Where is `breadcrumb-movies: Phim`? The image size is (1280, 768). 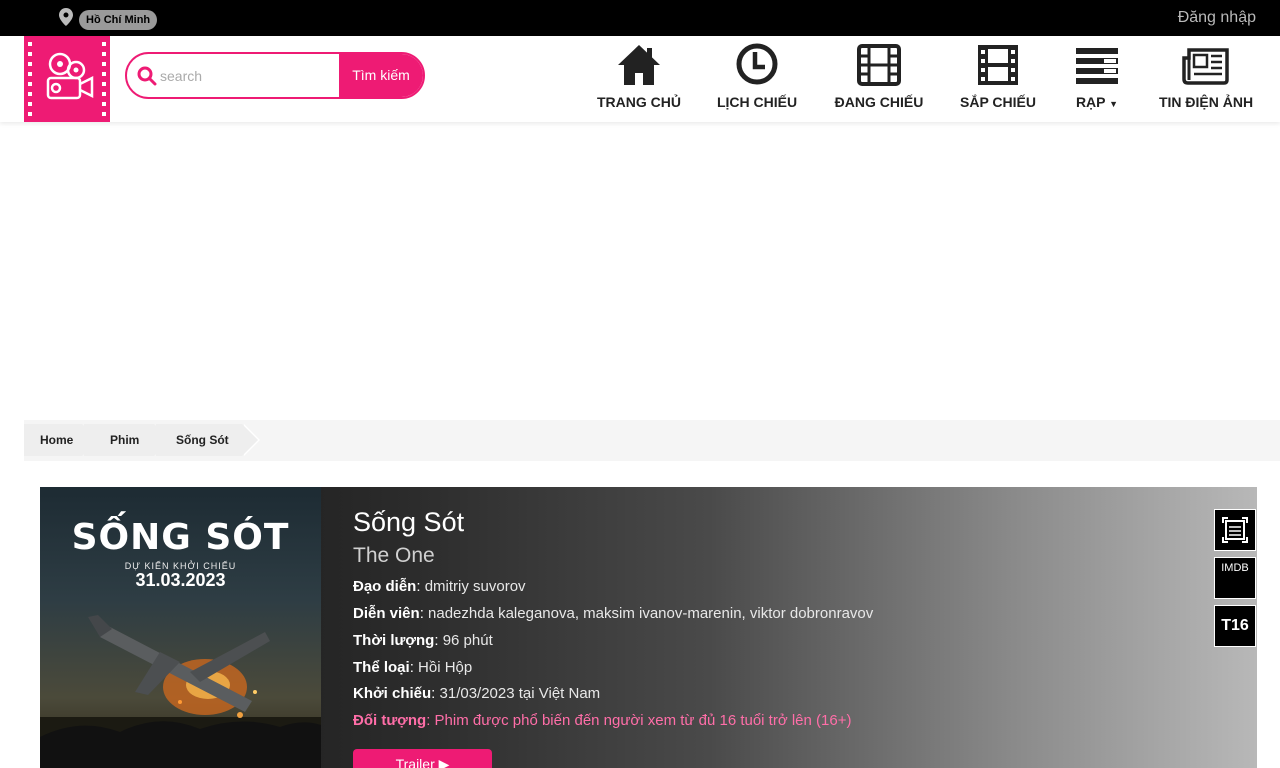 breadcrumb-movies: Phim is located at coordinates (128, 440).